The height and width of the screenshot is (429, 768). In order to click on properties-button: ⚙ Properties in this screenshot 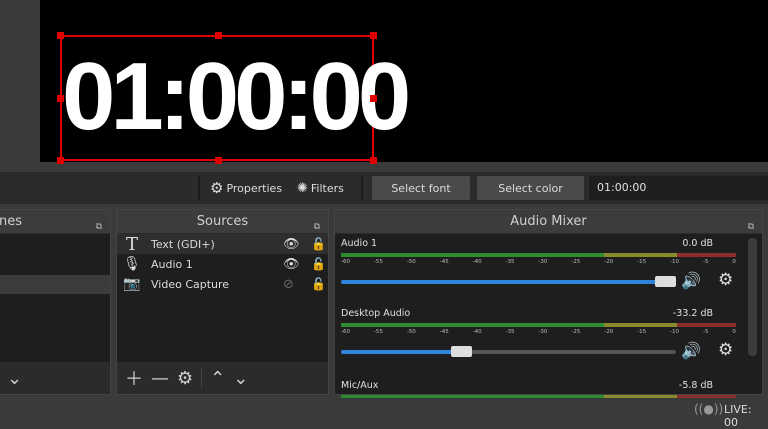, I will do `click(246, 188)`.